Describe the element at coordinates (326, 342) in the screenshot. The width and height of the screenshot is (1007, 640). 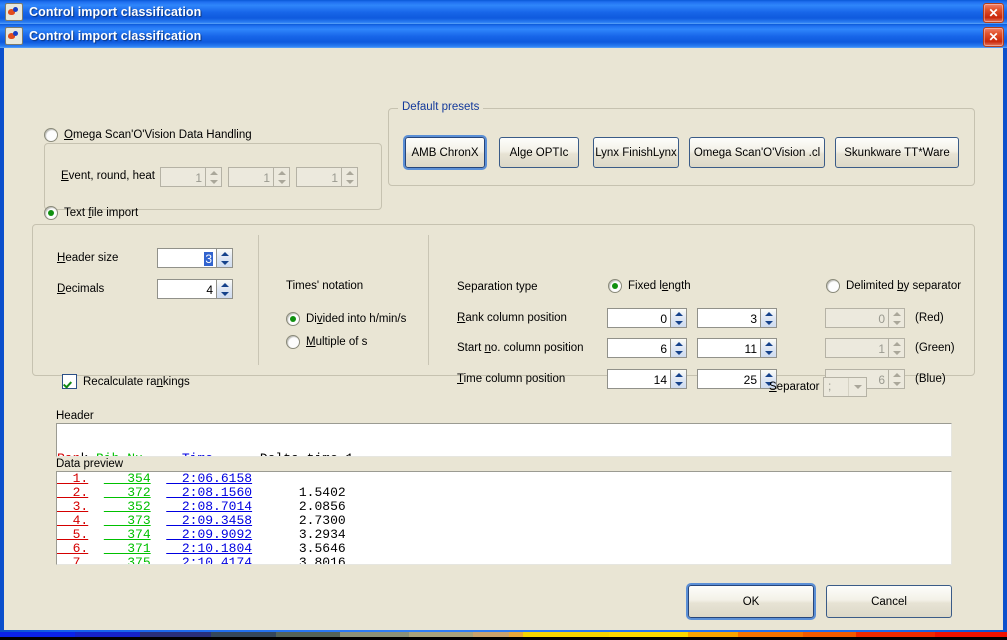
I see `radio-multiple-of-s: Multiple of s` at that location.